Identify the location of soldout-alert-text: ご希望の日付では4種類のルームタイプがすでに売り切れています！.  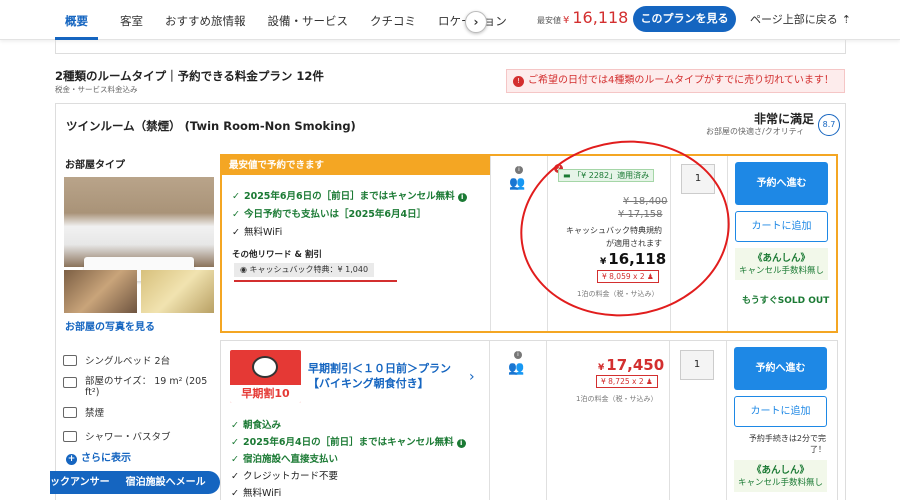
(681, 80).